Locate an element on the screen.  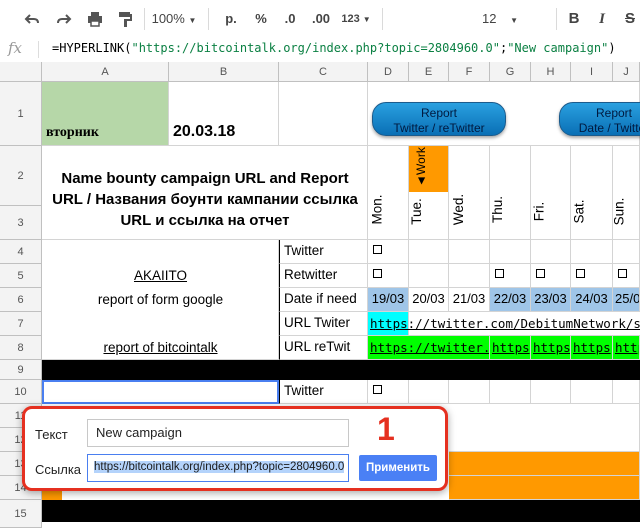
font-size-select: 12 ▼ is located at coordinates (500, 19).